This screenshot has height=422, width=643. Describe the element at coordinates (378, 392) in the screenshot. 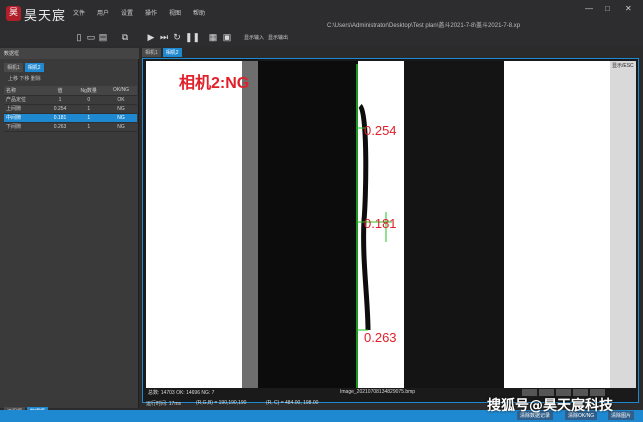

I see `image-file-name: Image_20210708134829075.bmp` at that location.